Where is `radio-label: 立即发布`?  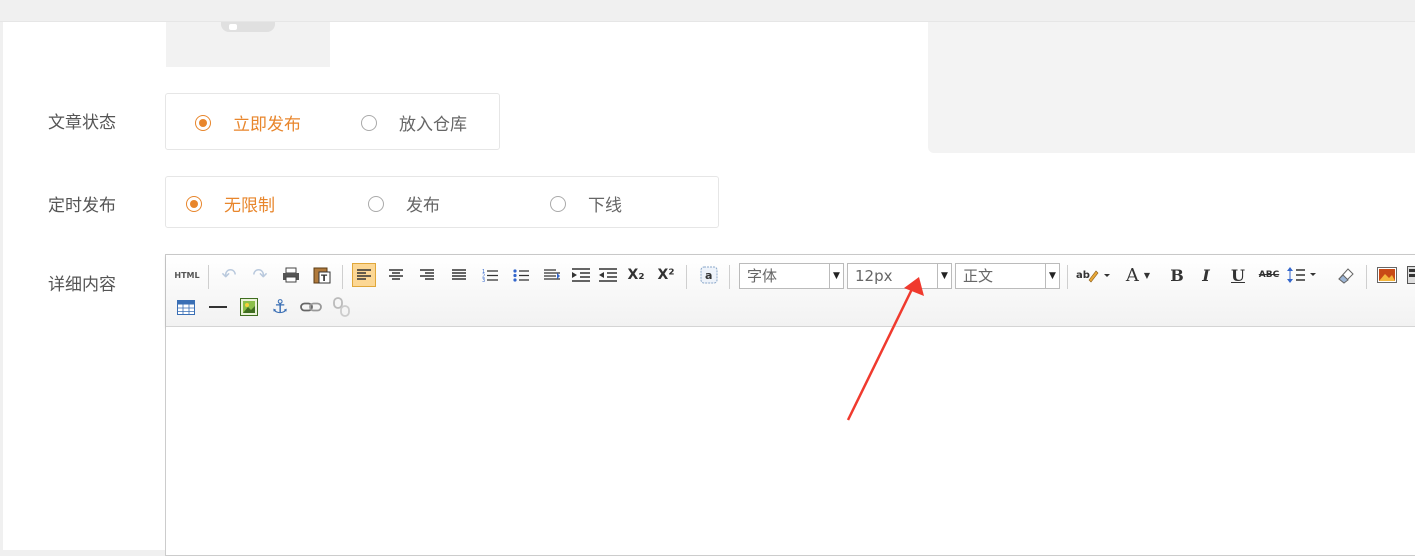 radio-label: 立即发布 is located at coordinates (267, 122).